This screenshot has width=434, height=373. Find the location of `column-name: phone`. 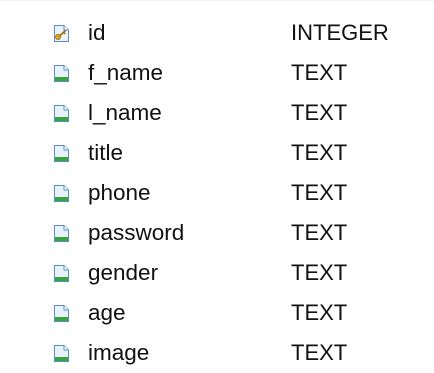

column-name: phone is located at coordinates (119, 192).